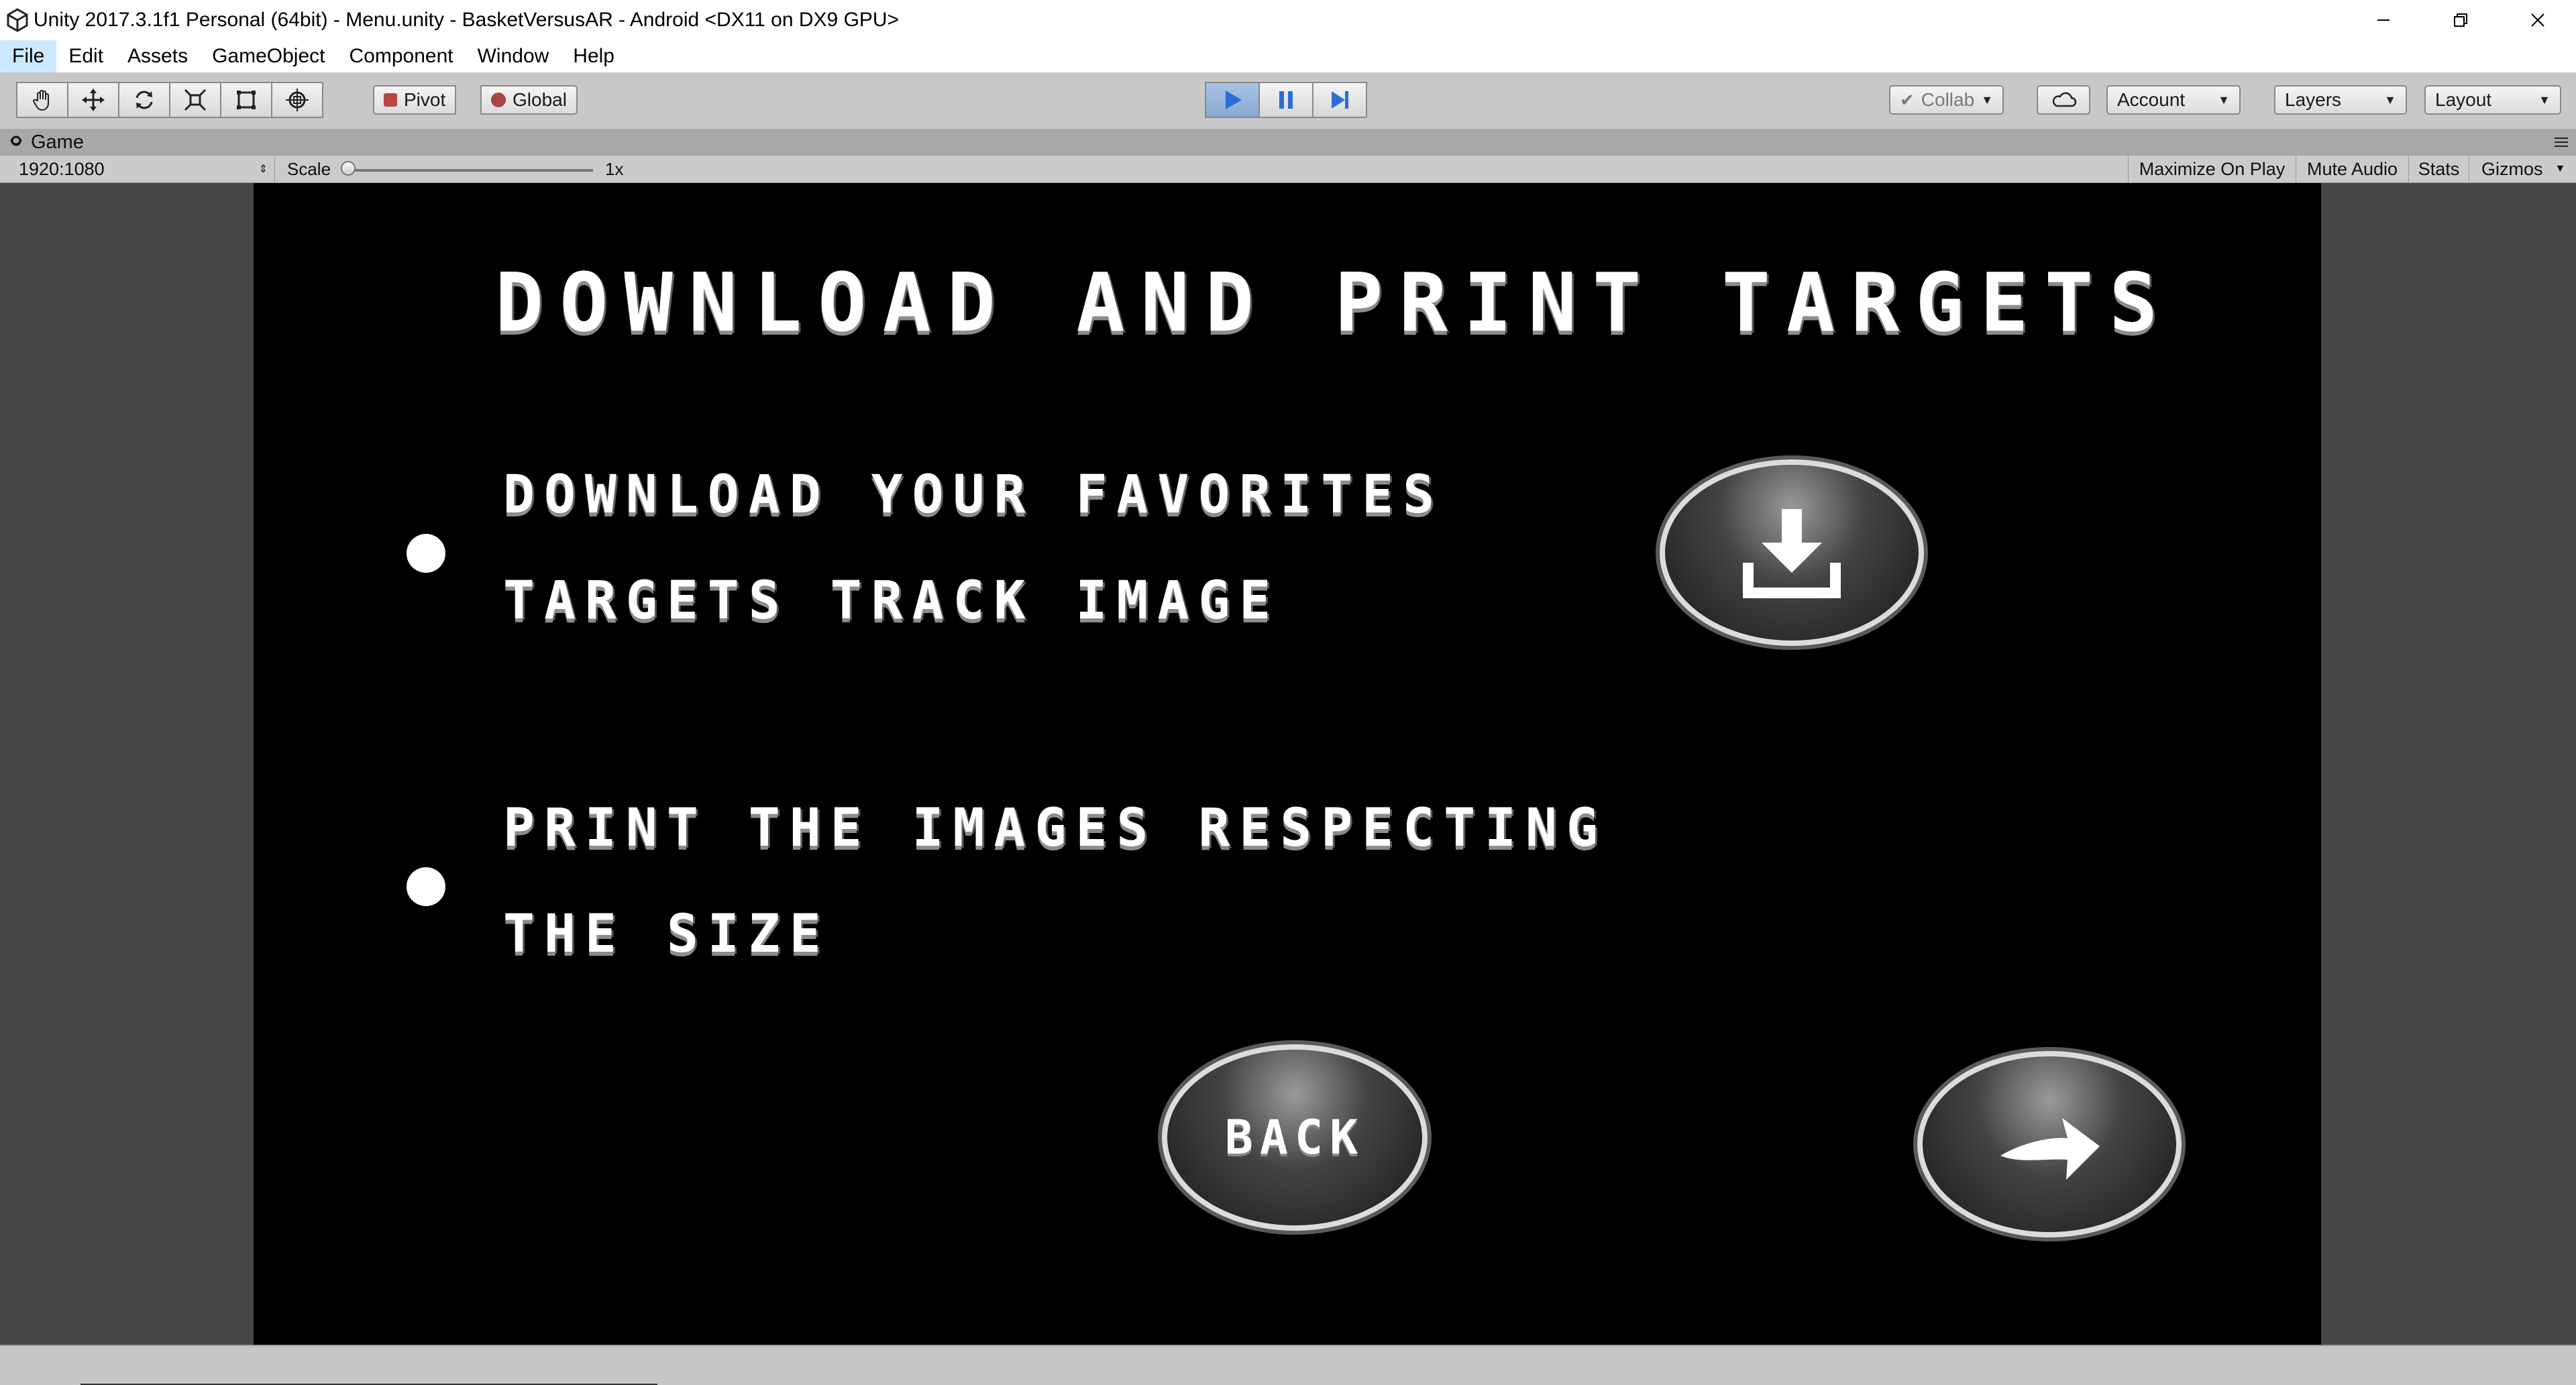  Describe the element at coordinates (973, 495) in the screenshot. I see `instruction-1-line-1: DOWNLOAD YOUR FAVORITES` at that location.